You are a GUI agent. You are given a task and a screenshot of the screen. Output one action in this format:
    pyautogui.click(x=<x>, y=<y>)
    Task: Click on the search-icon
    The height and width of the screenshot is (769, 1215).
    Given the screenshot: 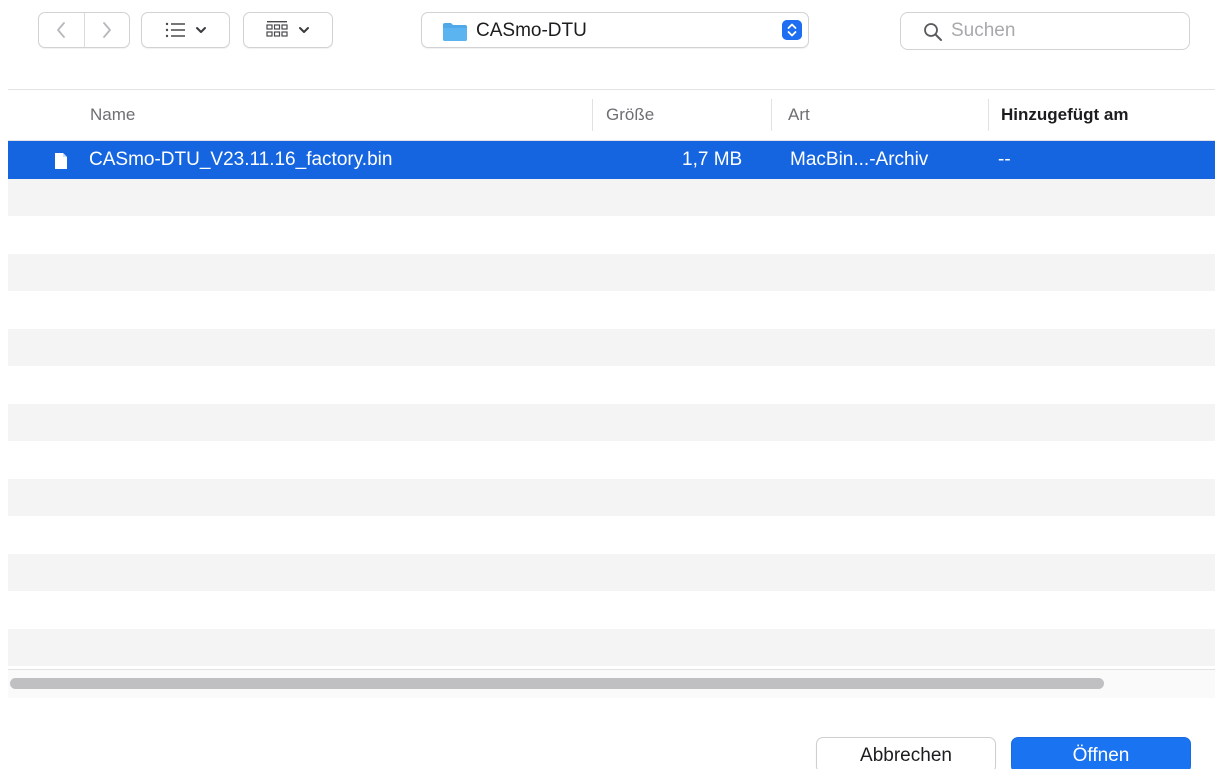 What is the action you would take?
    pyautogui.click(x=933, y=32)
    